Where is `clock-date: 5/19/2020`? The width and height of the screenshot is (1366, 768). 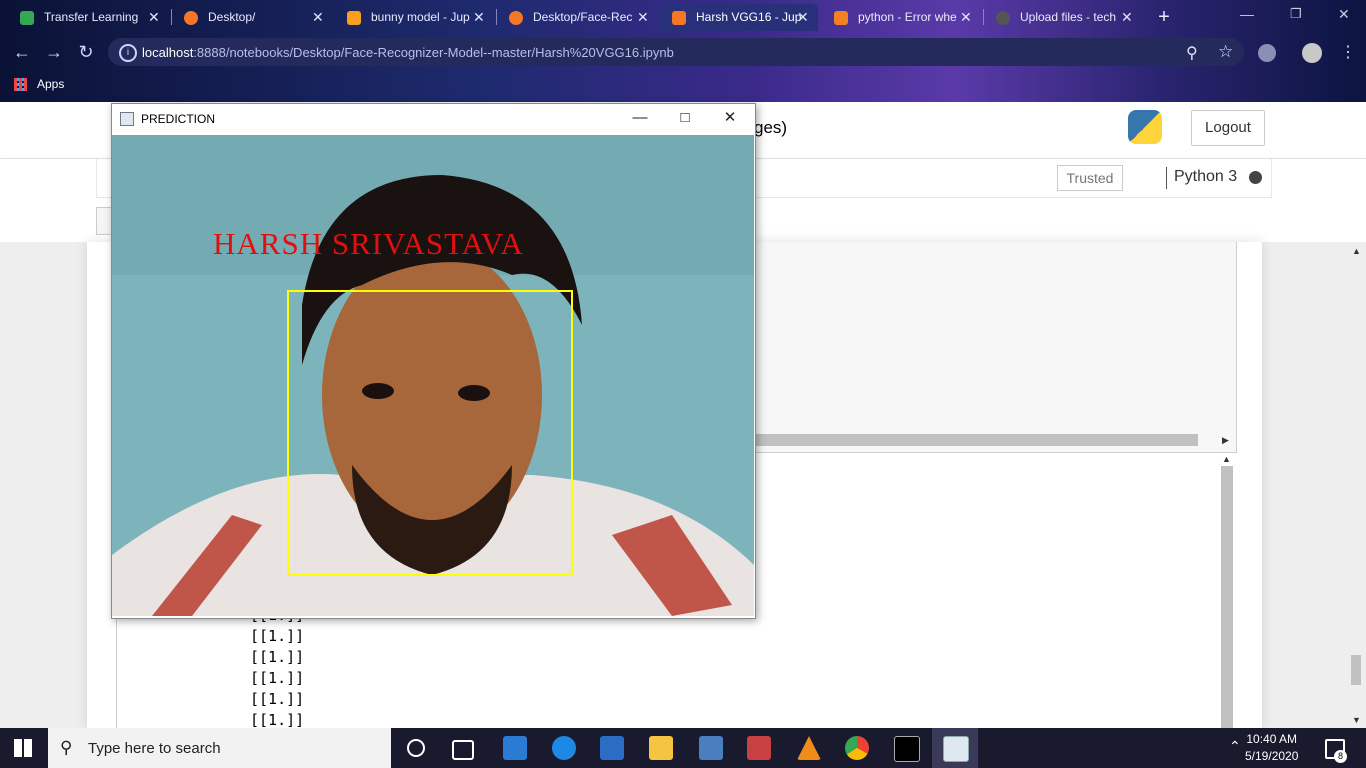 clock-date: 5/19/2020 is located at coordinates (1272, 756).